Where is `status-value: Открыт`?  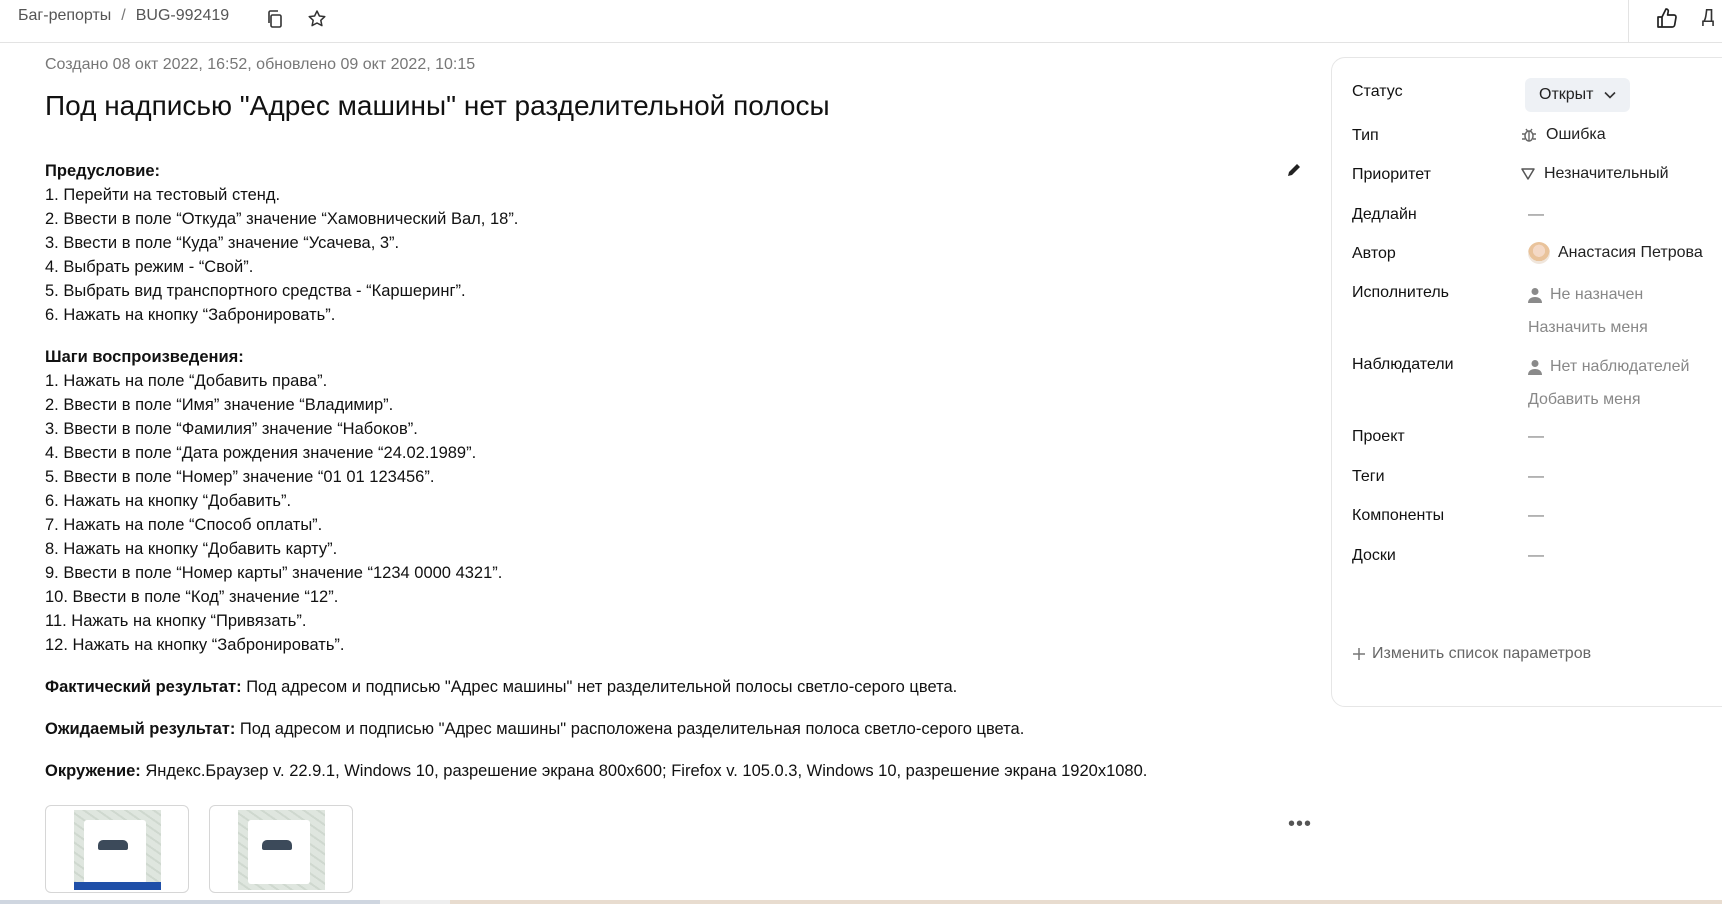 status-value: Открыт is located at coordinates (1566, 94).